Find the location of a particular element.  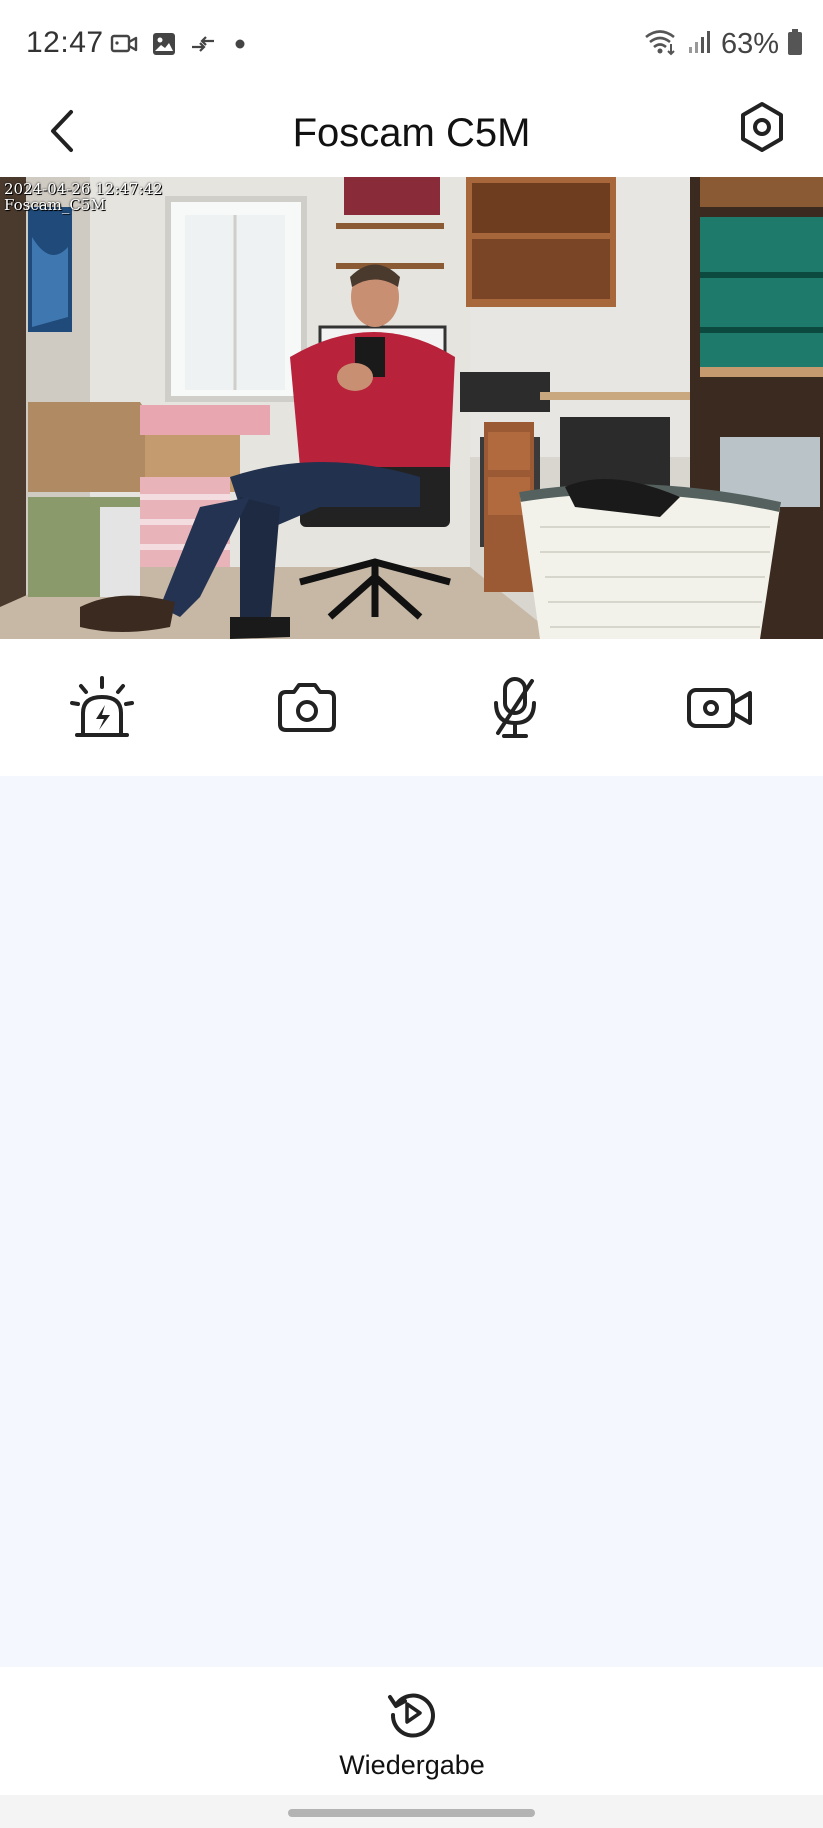

playback-button: Wiedergabe is located at coordinates (412, 1737).